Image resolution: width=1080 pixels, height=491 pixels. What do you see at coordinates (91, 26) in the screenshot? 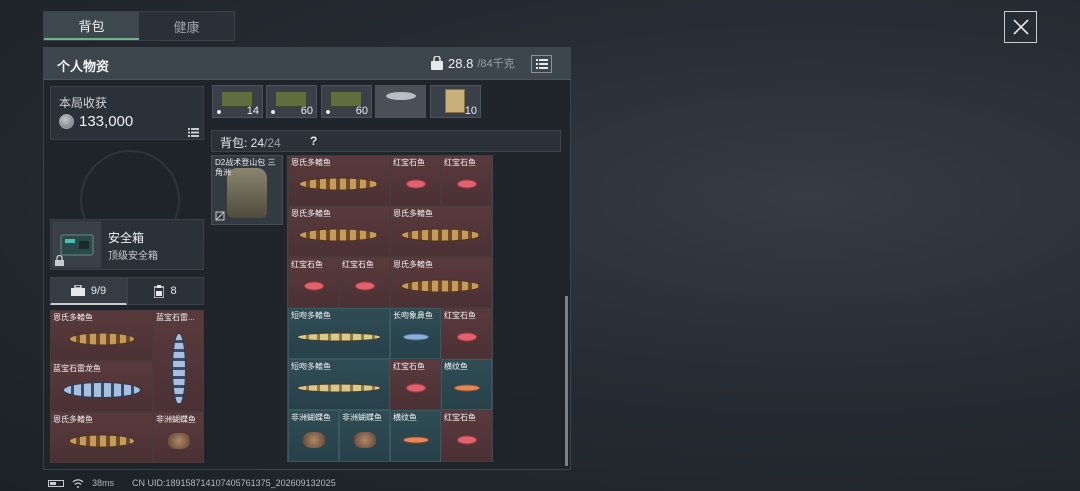
I see `tab-backpack: 背包` at bounding box center [91, 26].